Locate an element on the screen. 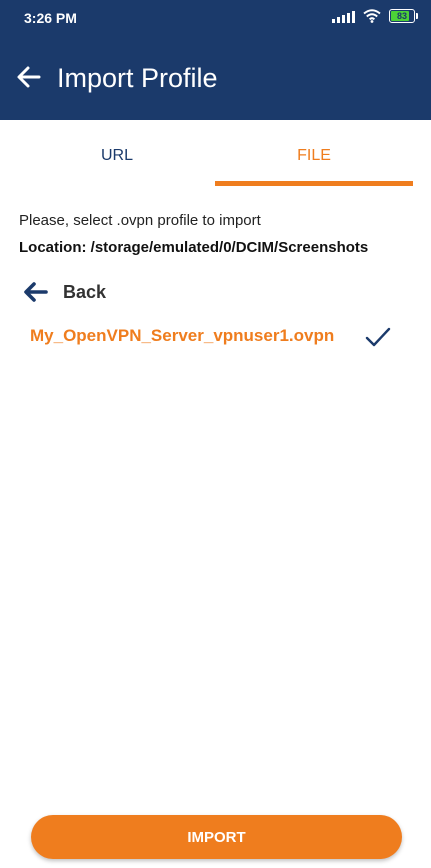 Image resolution: width=431 pixels, height=868 pixels. tab-file: FILE is located at coordinates (314, 154).